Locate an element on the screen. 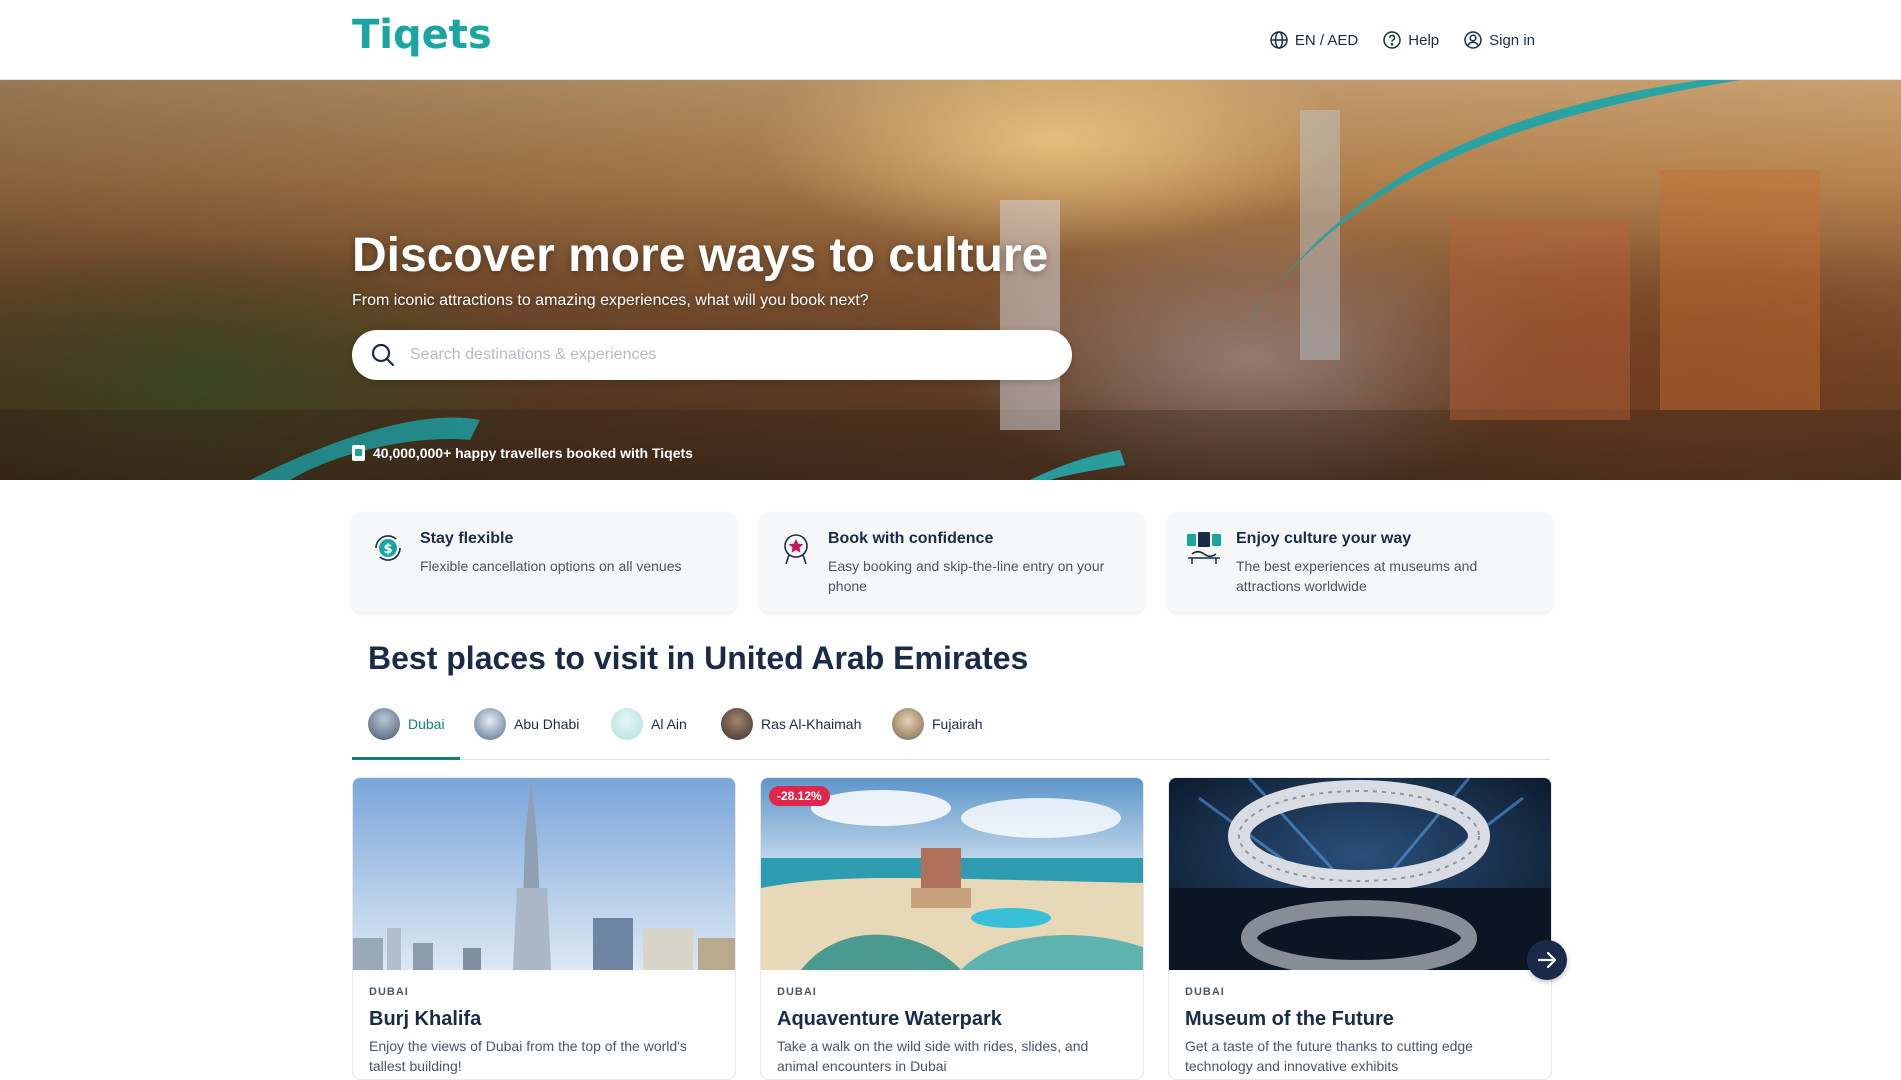 The width and height of the screenshot is (1901, 1080). site-header: Tiqets EN / AED Help Sign in is located at coordinates (950, 40).